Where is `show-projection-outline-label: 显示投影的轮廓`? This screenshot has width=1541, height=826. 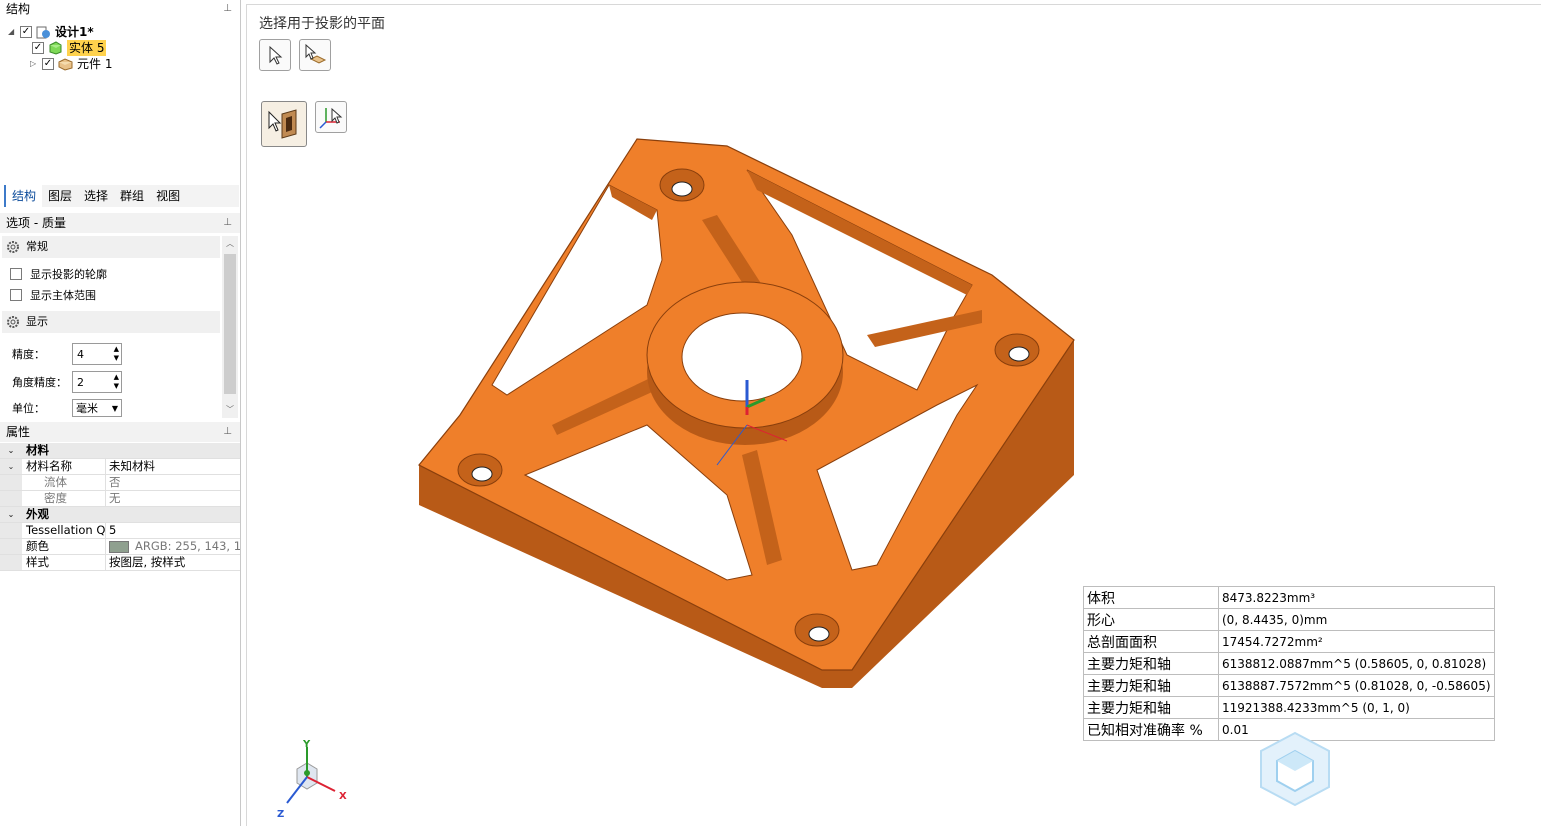
show-projection-outline-label: 显示投影的轮廓 is located at coordinates (68, 274).